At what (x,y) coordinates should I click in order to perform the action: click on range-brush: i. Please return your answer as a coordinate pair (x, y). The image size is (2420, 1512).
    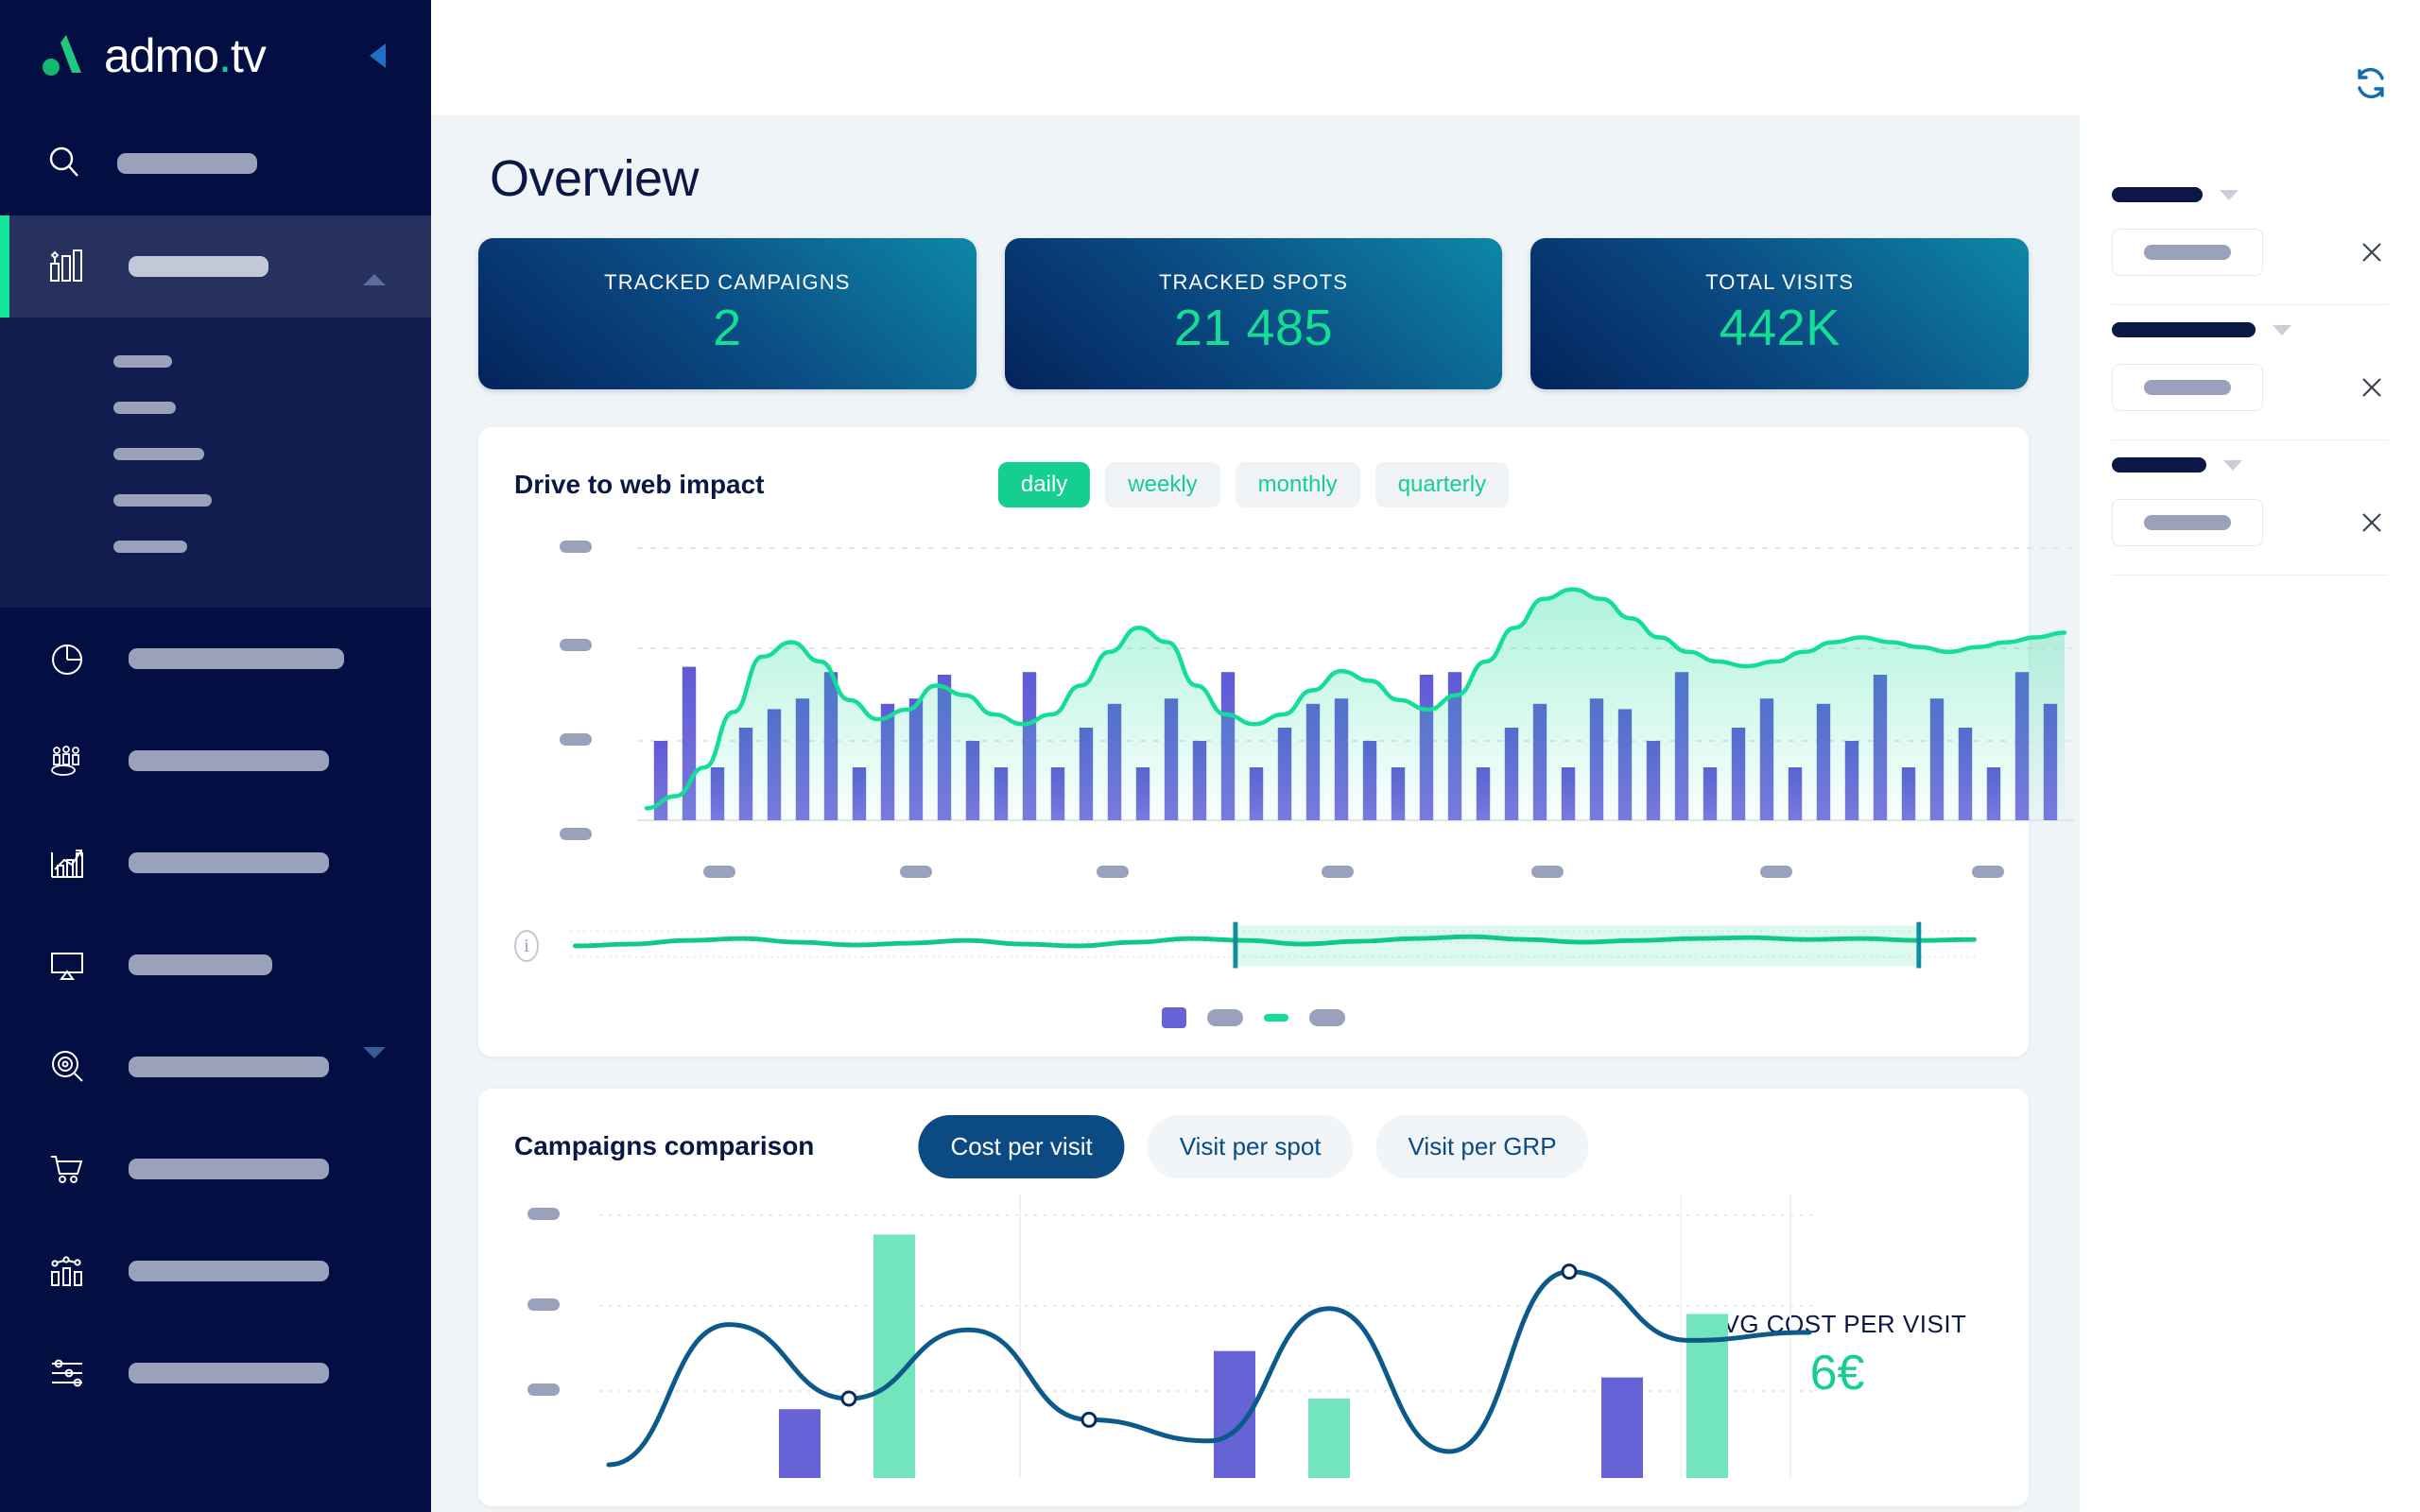
    Looking at the image, I should click on (1253, 946).